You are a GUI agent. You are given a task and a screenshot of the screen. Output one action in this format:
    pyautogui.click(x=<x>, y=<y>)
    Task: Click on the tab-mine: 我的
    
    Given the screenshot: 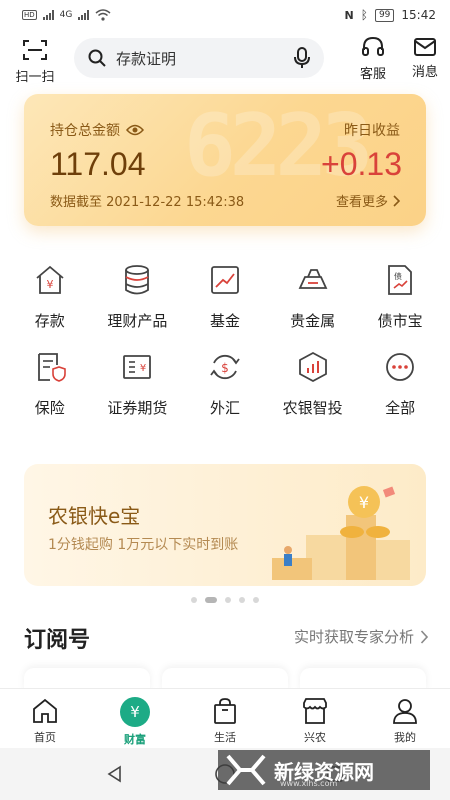 What is the action you would take?
    pyautogui.click(x=405, y=718)
    